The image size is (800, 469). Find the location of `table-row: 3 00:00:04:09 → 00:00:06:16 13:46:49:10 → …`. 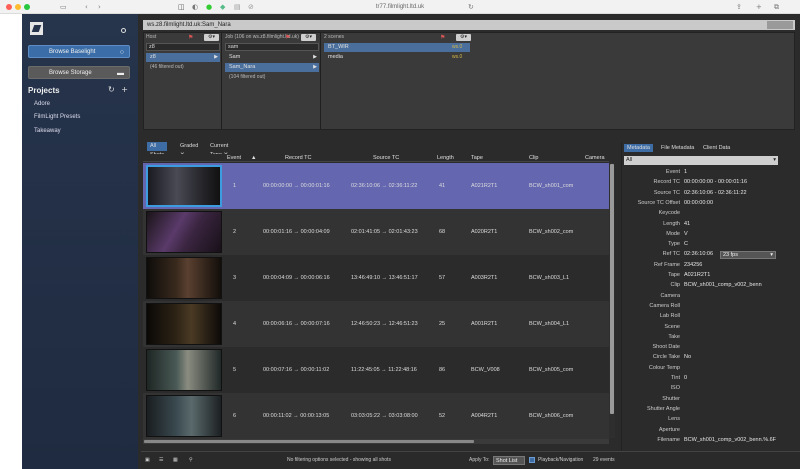

table-row: 3 00:00:04:09 → 00:00:06:16 13:46:49:10 → … is located at coordinates (376, 278).